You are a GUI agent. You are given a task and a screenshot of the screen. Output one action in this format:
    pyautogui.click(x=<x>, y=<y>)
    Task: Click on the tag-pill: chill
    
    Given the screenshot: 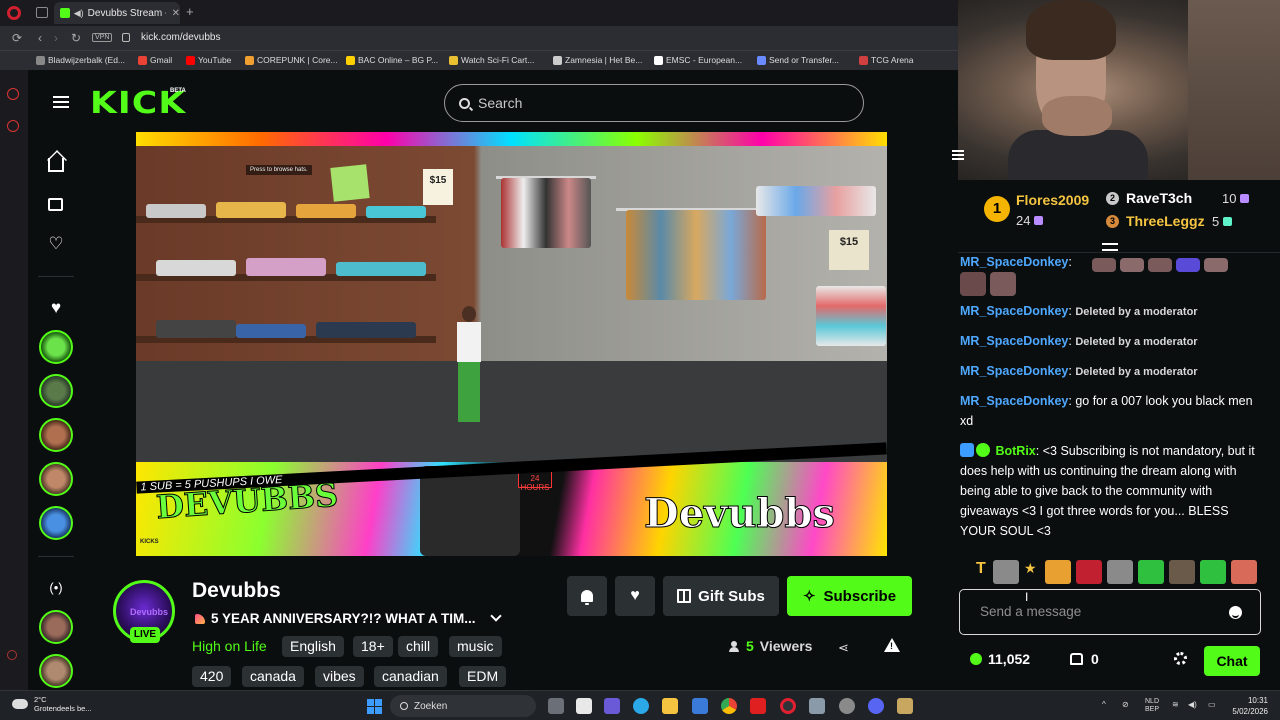 What is the action you would take?
    pyautogui.click(x=418, y=646)
    